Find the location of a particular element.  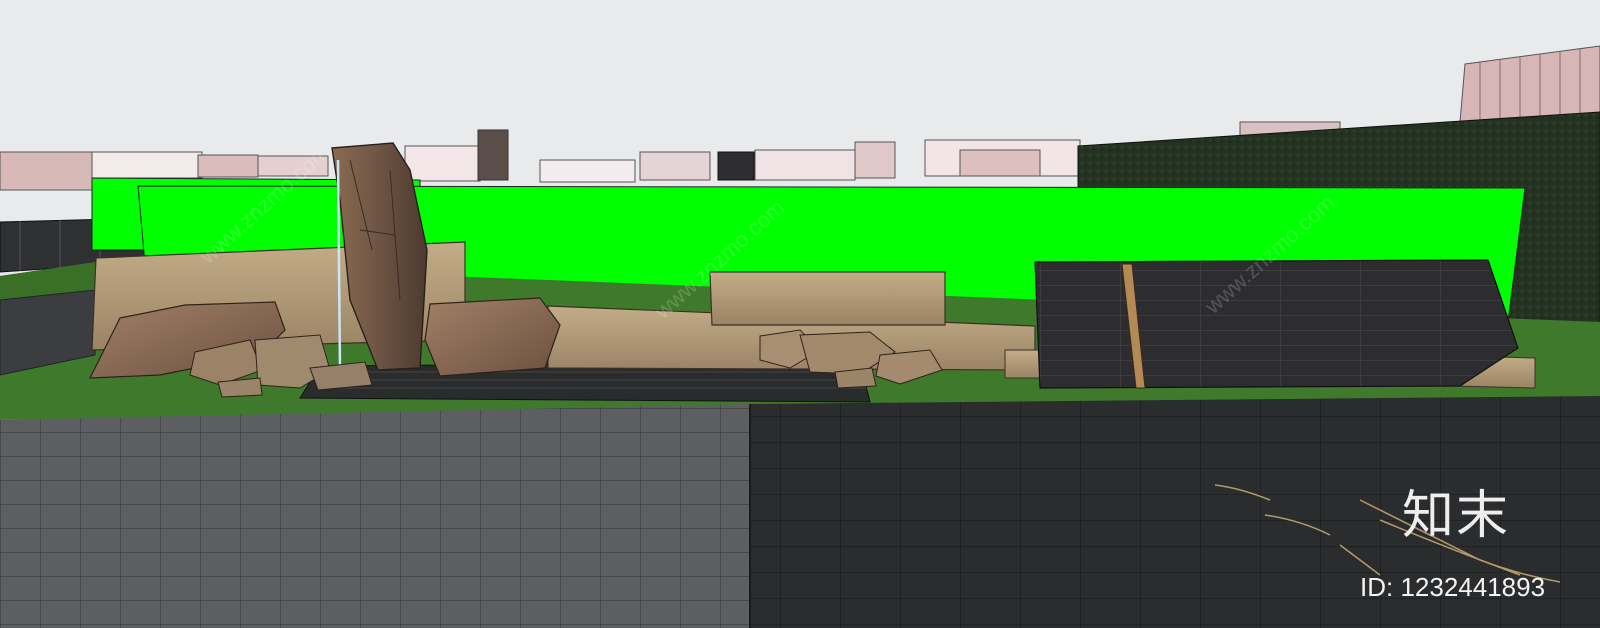

watermark-logo: 知末 is located at coordinates (1456, 516).